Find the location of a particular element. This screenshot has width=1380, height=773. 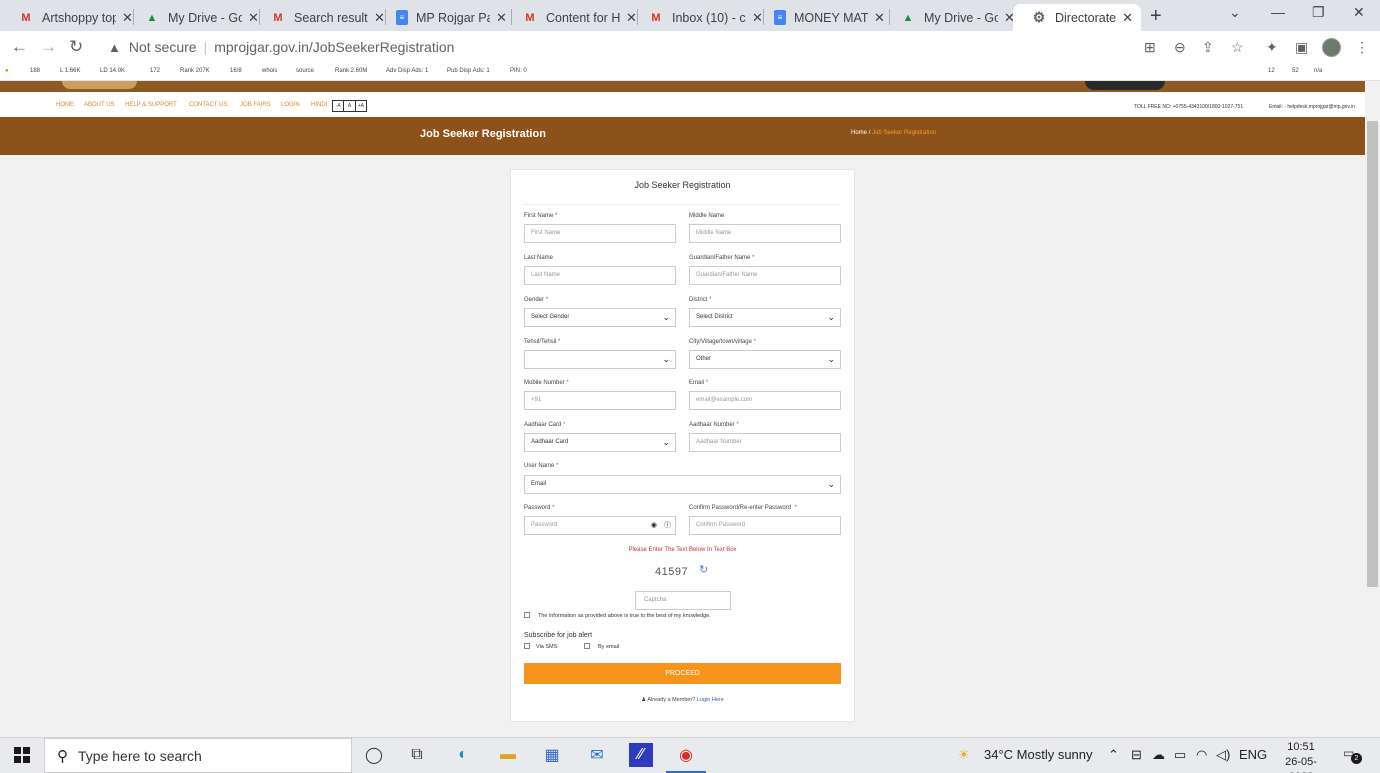

nav-contact: CONTACT US is located at coordinates (208, 105).